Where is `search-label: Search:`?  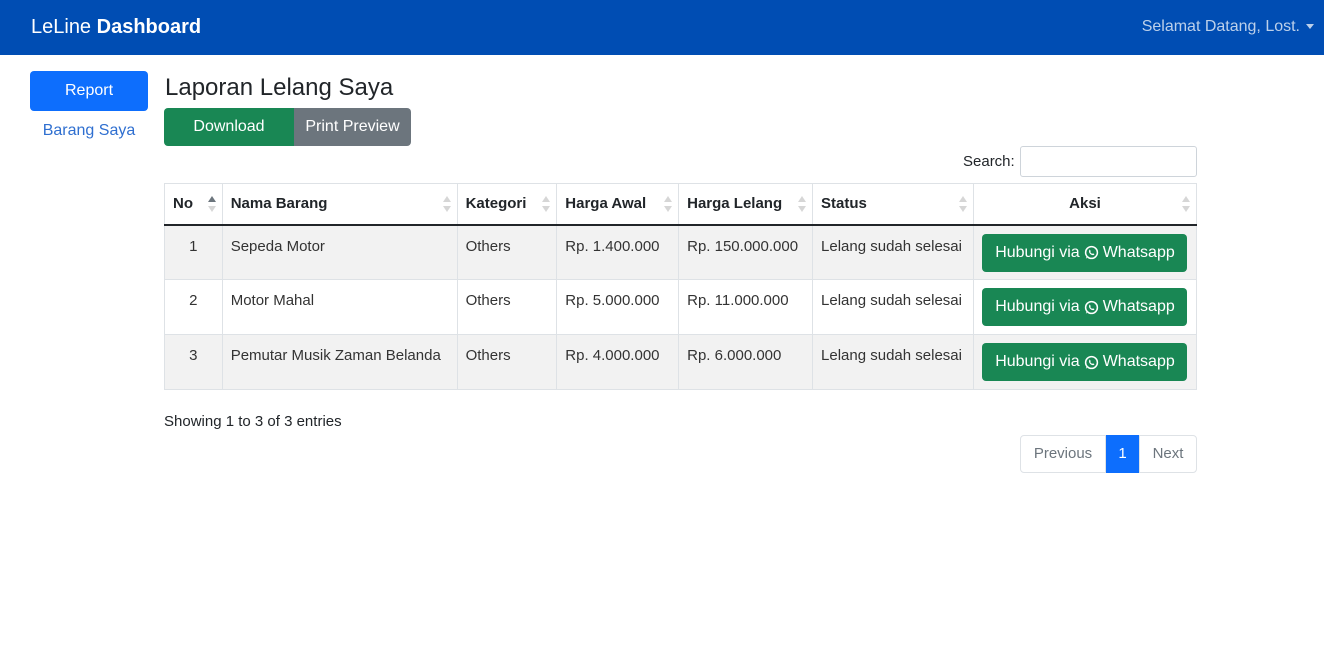 search-label: Search: is located at coordinates (989, 161).